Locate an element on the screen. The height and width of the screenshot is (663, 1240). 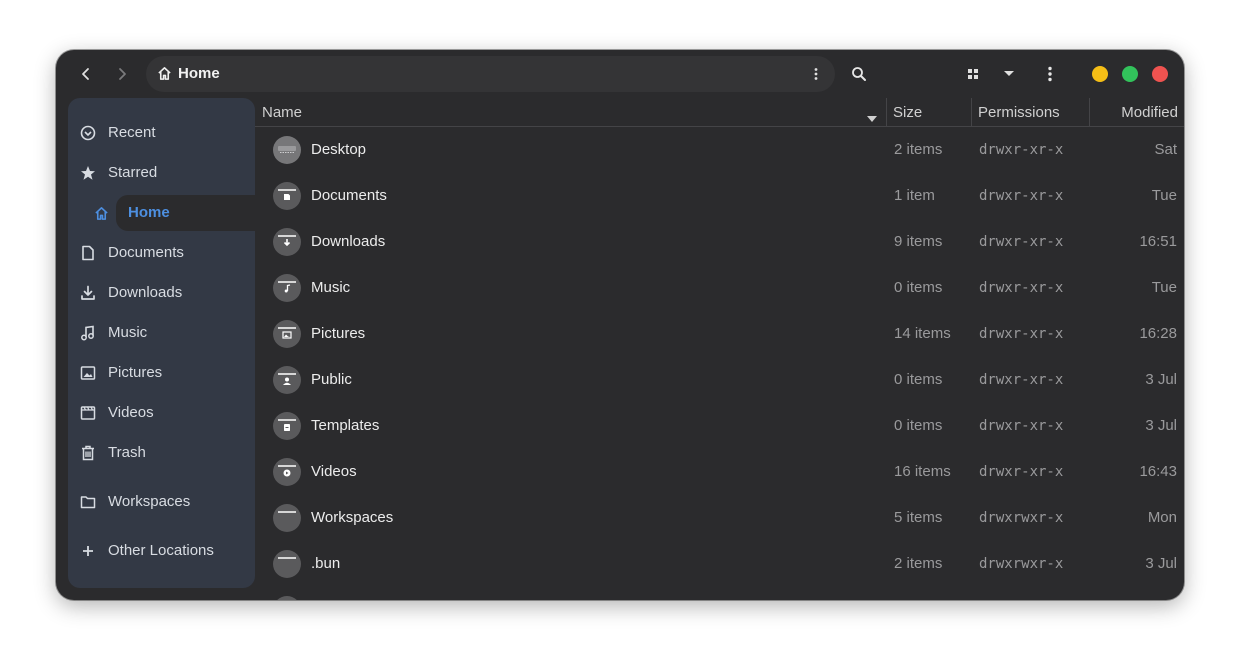
dropdown-arrow-icon is located at coordinates (1009, 73).